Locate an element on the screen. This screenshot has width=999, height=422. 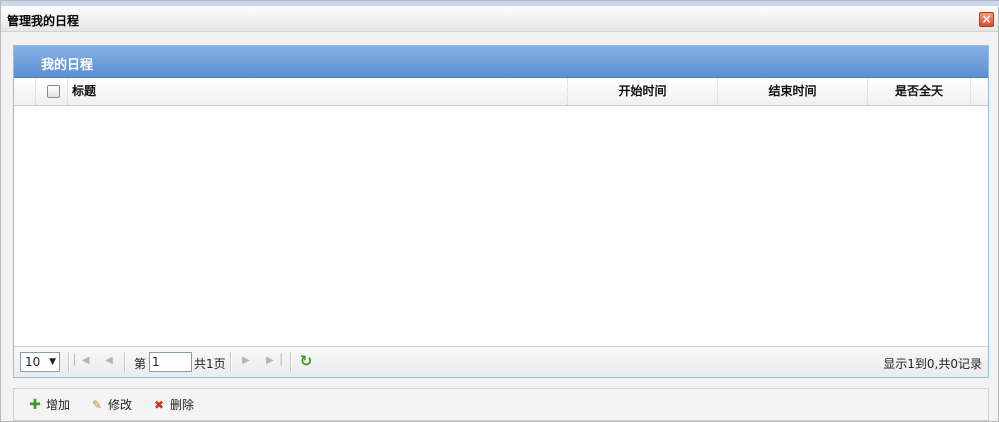
refresh-icon: ↻ is located at coordinates (306, 361).